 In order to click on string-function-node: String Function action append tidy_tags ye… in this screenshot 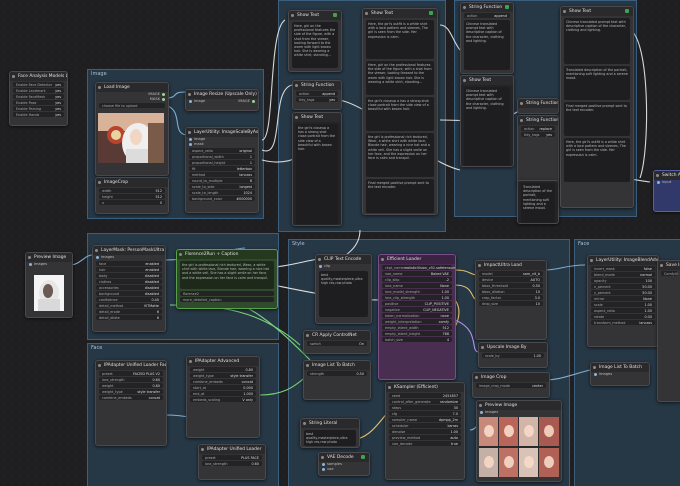, I will do `click(317, 95)`.